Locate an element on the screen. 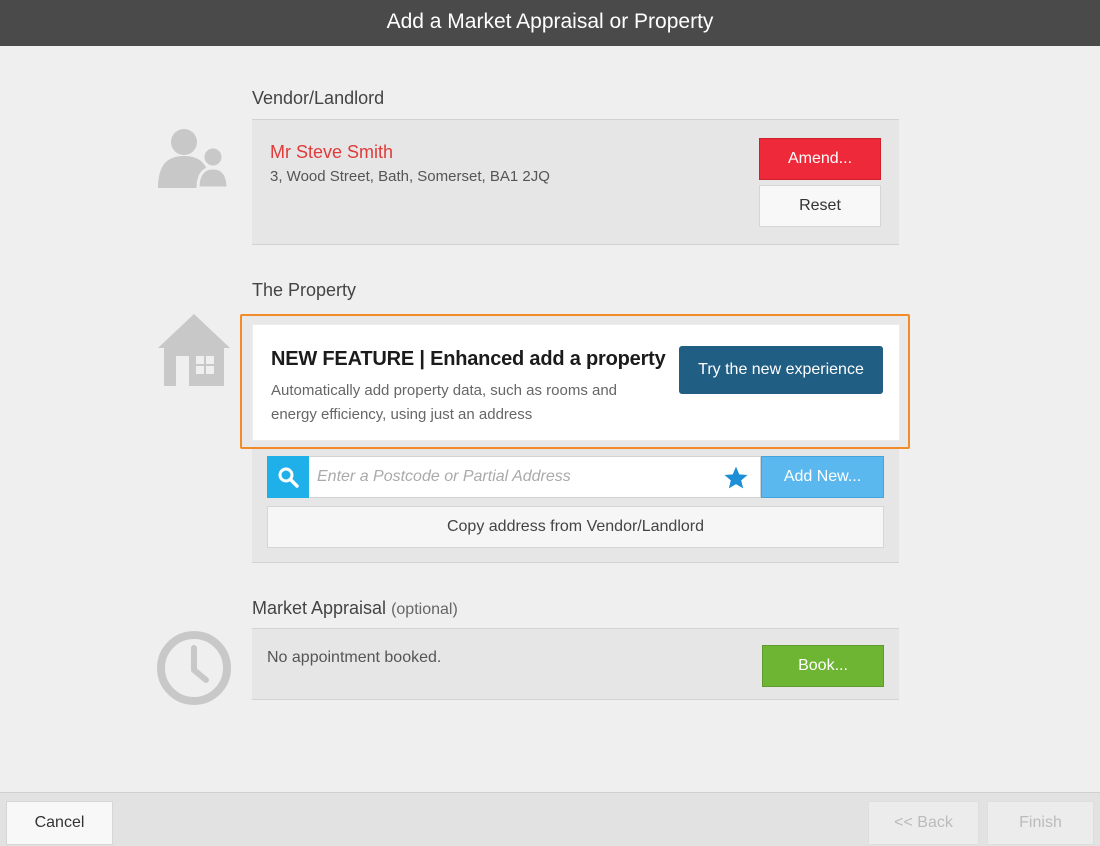  vendor-section-title: Vendor/Landlord is located at coordinates (318, 98).